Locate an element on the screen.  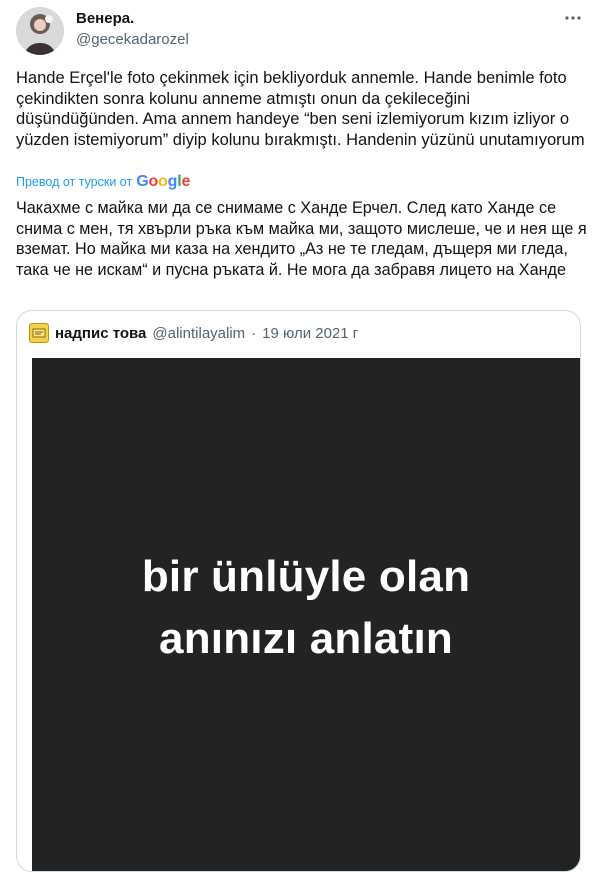
quoted-author-handle: @alintilayalim is located at coordinates (198, 333).